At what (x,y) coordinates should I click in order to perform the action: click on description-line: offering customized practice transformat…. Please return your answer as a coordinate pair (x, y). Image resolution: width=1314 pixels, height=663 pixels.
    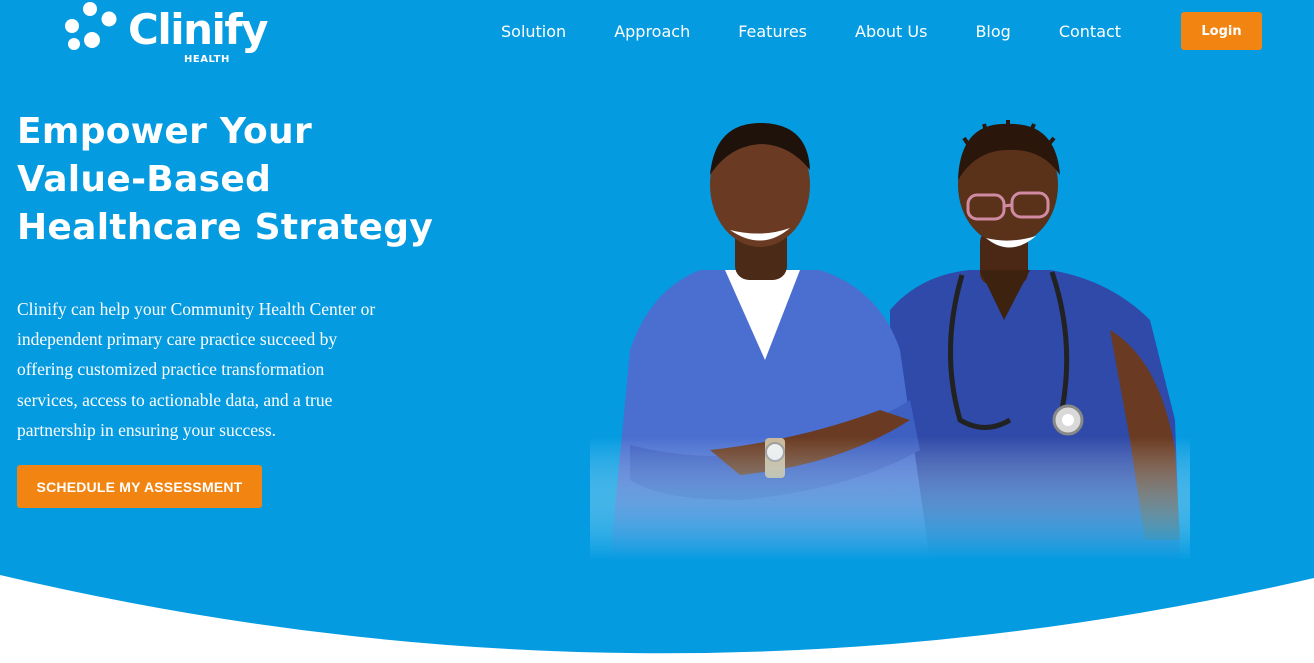
    Looking at the image, I should click on (171, 369).